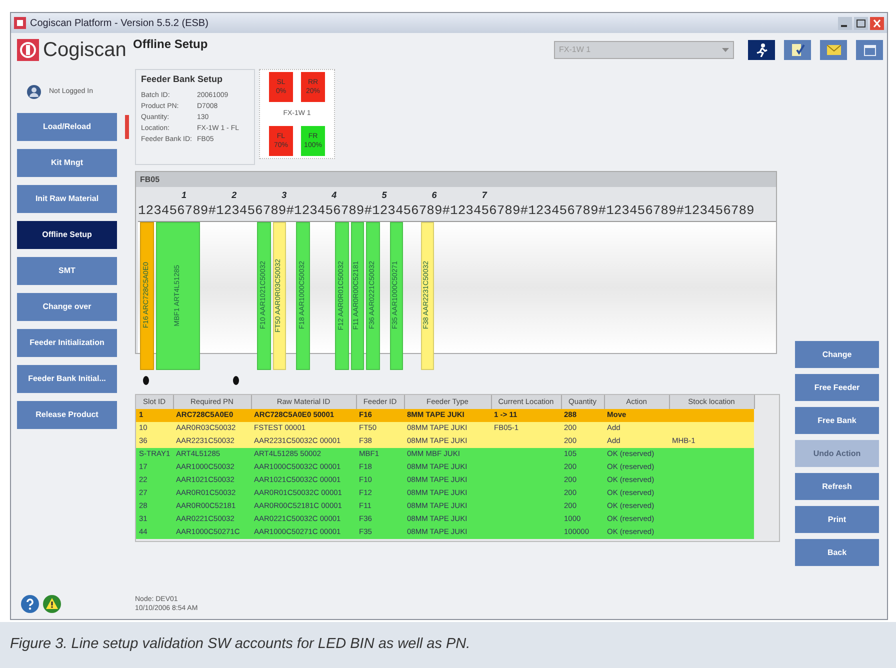  Describe the element at coordinates (119, 23) in the screenshot. I see `window-title: Cogiscan Platform - Version 5.5.2 (ESB)` at that location.